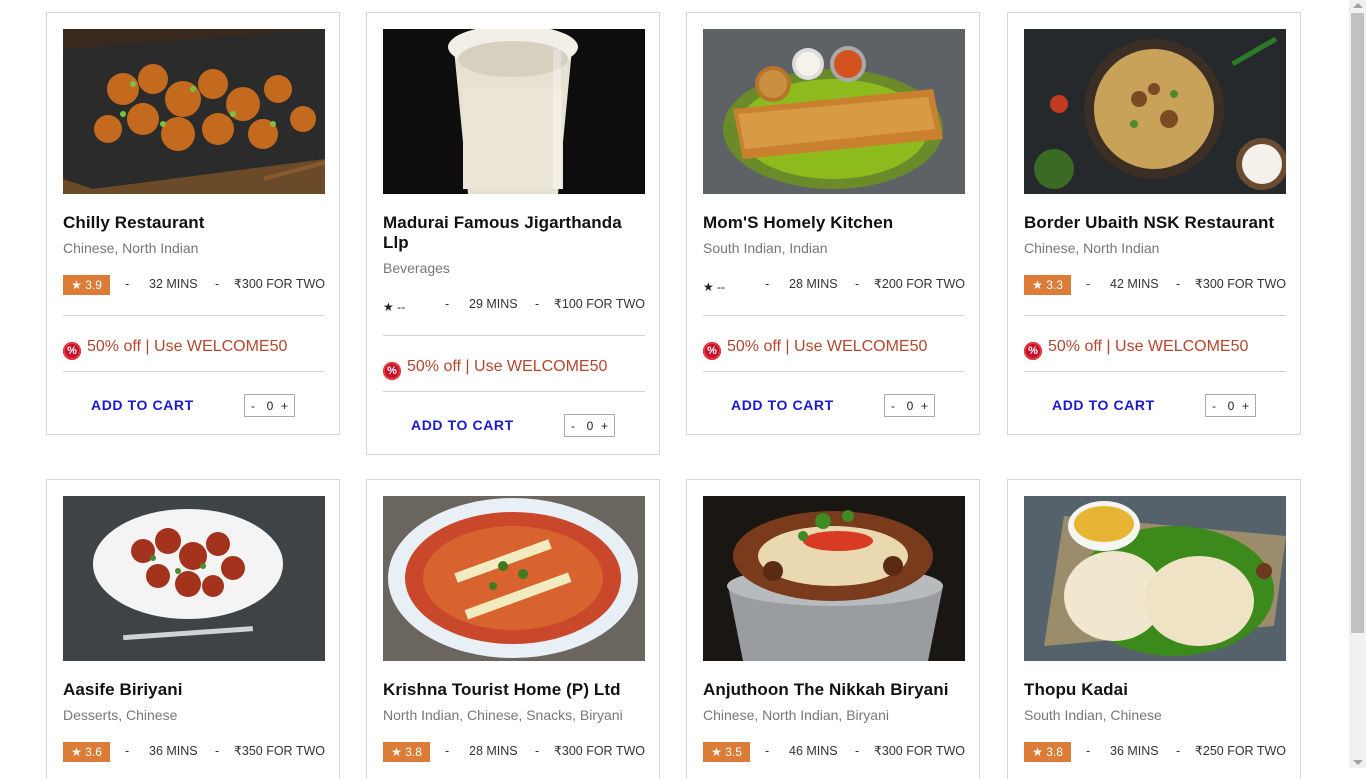 Image resolution: width=1366 pixels, height=779 pixels. What do you see at coordinates (1358, 5) in the screenshot?
I see `scroll-up-arrow-icon` at bounding box center [1358, 5].